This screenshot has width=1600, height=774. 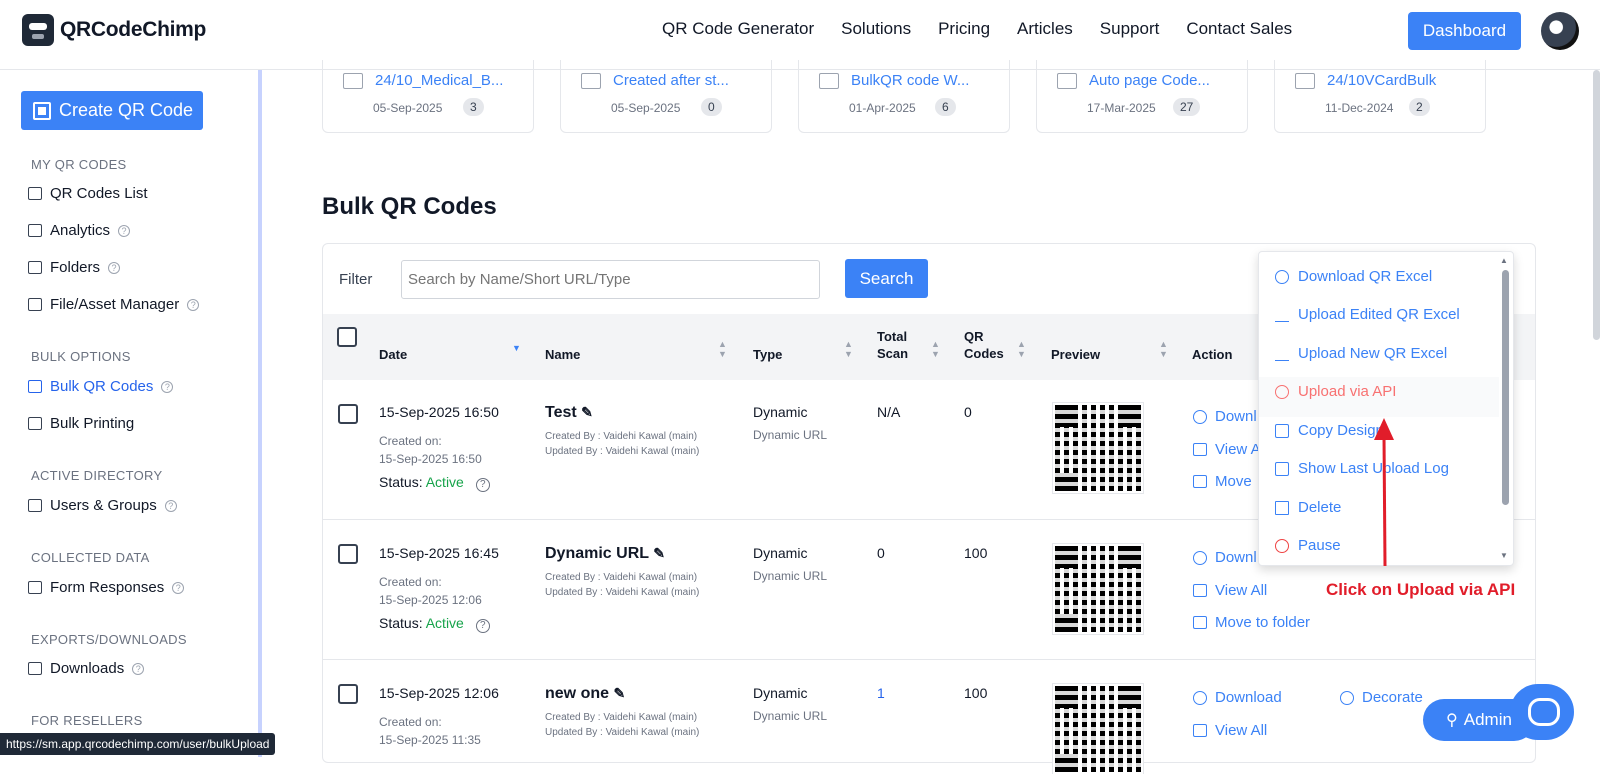 What do you see at coordinates (1251, 622) in the screenshot?
I see `action-move-to-folder: Move to folder` at bounding box center [1251, 622].